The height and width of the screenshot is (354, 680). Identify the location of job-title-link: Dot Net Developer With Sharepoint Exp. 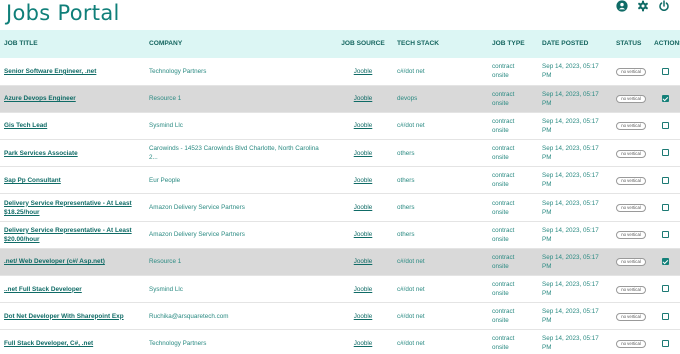
(64, 316).